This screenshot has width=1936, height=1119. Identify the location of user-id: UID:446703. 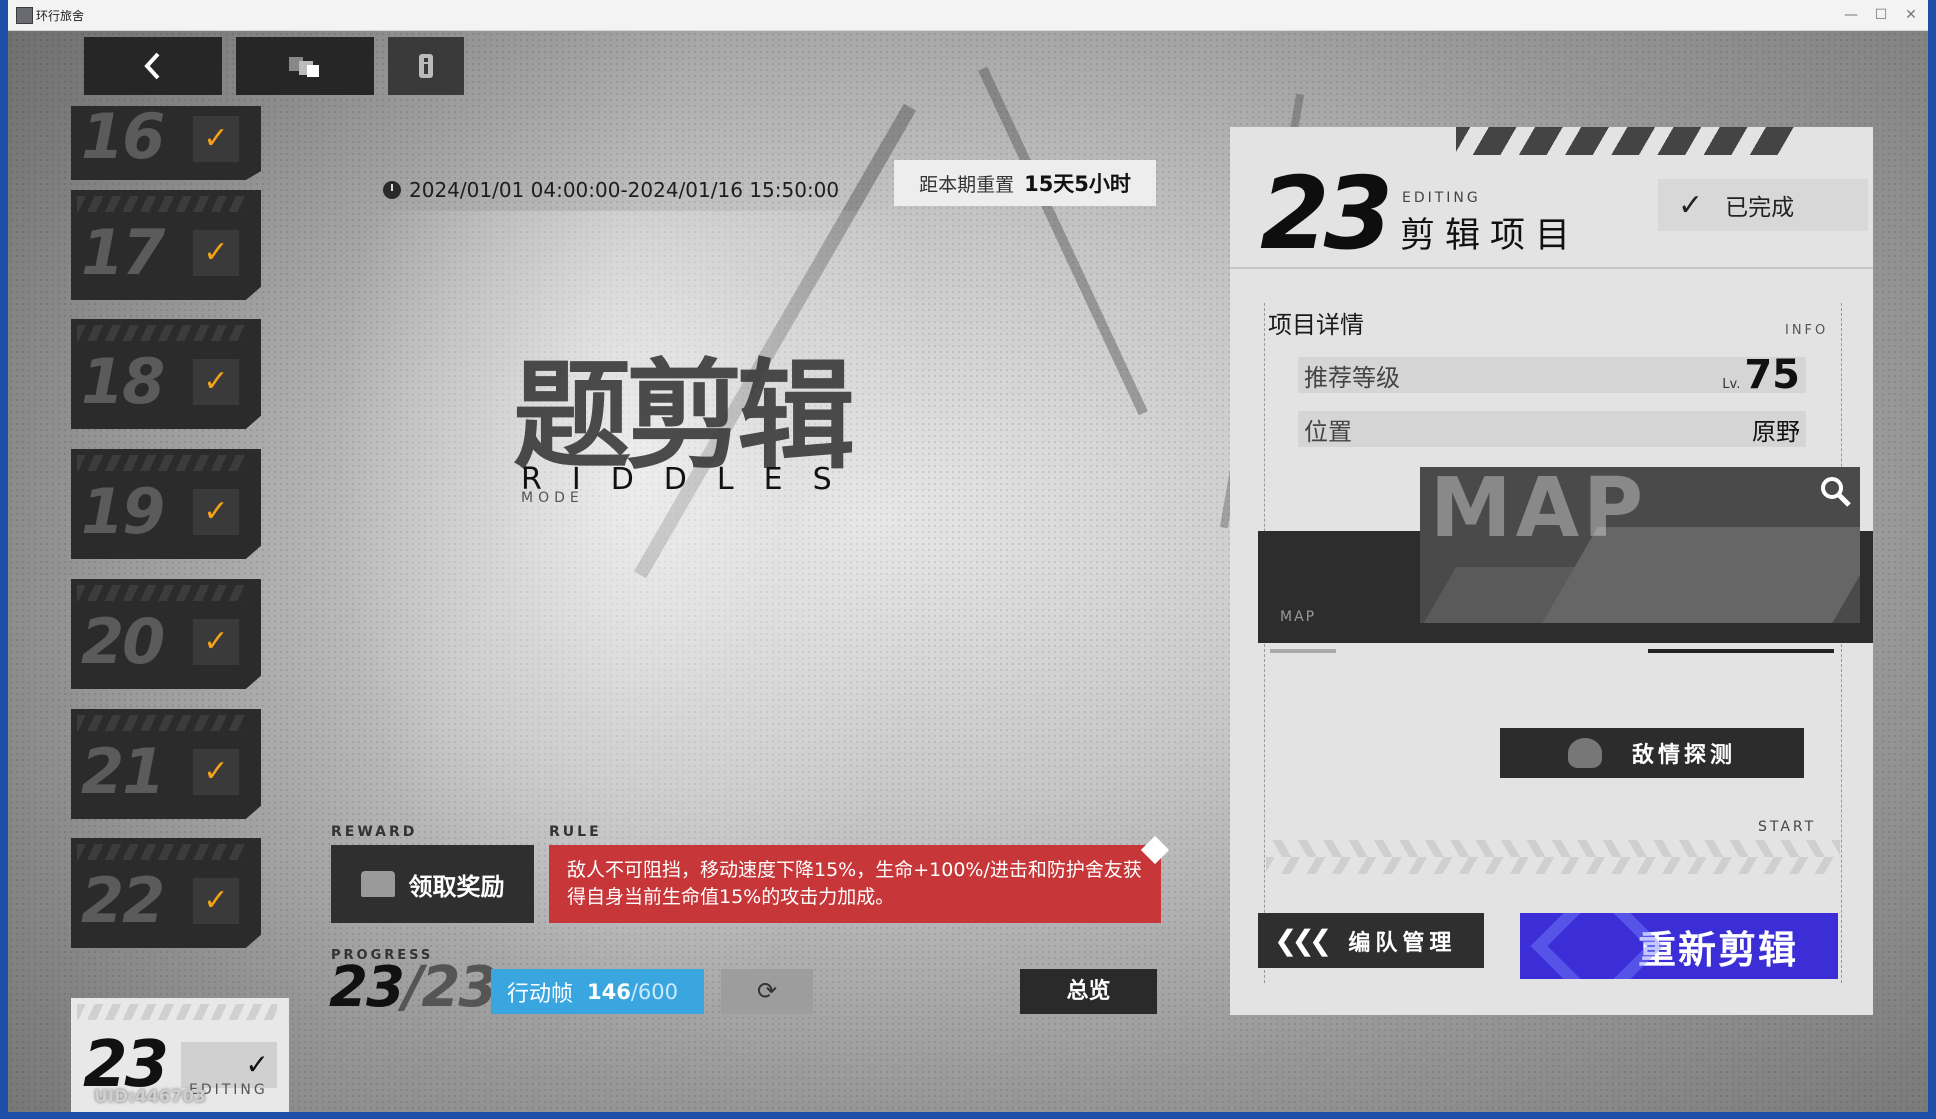
(150, 1097).